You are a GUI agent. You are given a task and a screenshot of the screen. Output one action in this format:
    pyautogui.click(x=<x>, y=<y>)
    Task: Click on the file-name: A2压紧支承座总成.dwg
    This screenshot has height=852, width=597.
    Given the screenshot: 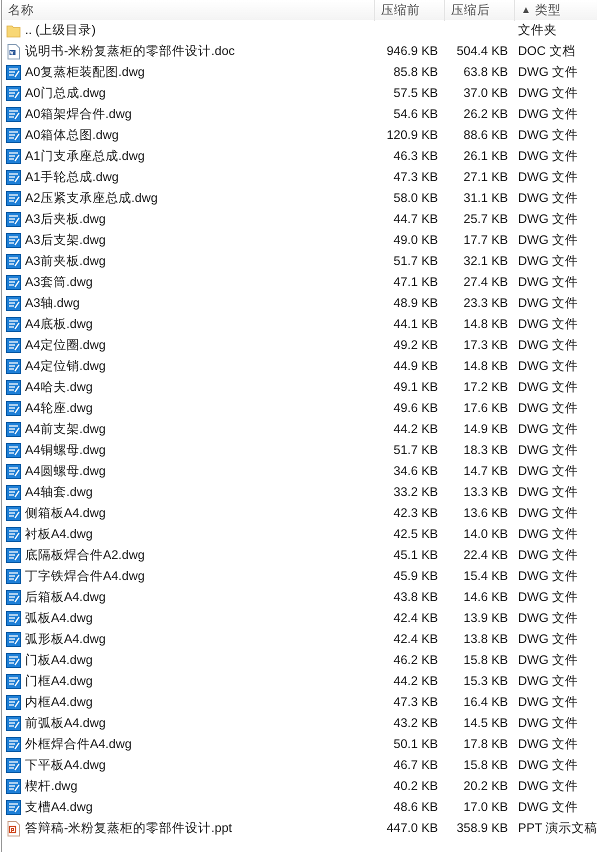 What is the action you would take?
    pyautogui.click(x=91, y=198)
    